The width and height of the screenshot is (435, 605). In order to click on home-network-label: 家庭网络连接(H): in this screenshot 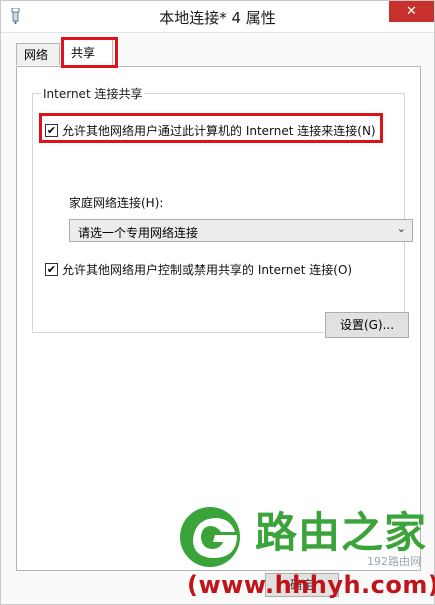, I will do `click(116, 203)`.